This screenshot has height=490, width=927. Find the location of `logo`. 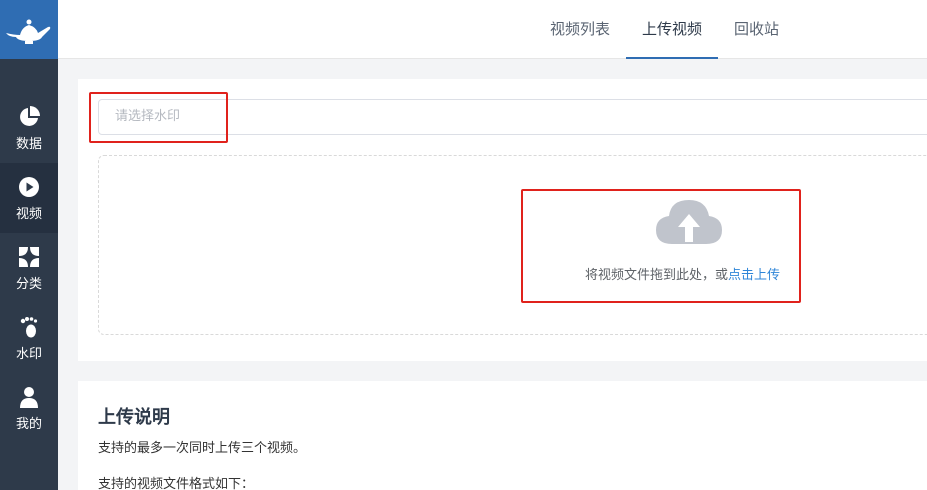

logo is located at coordinates (29, 29).